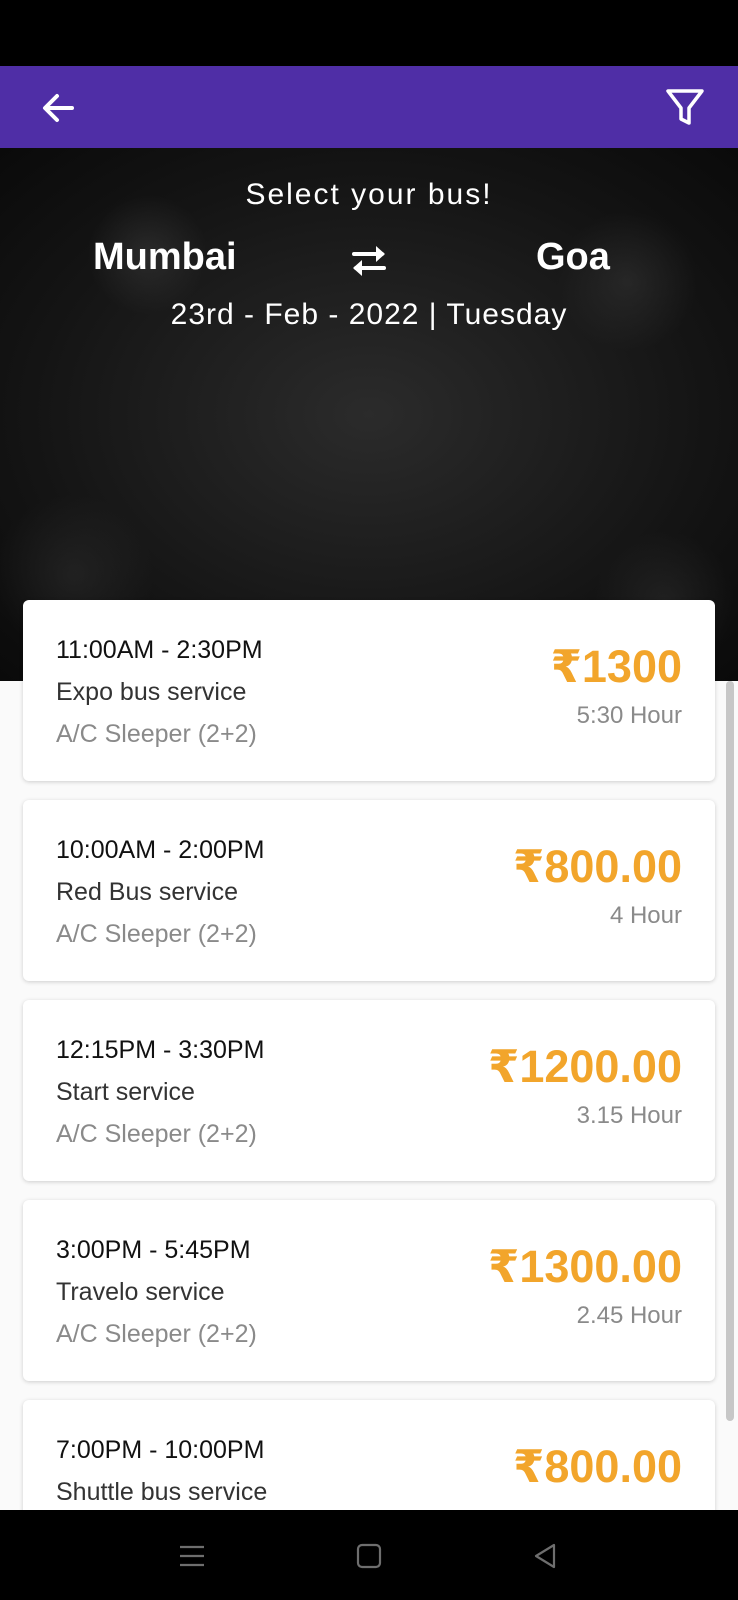  I want to click on bus-duration: 3.15 Hour, so click(629, 1115).